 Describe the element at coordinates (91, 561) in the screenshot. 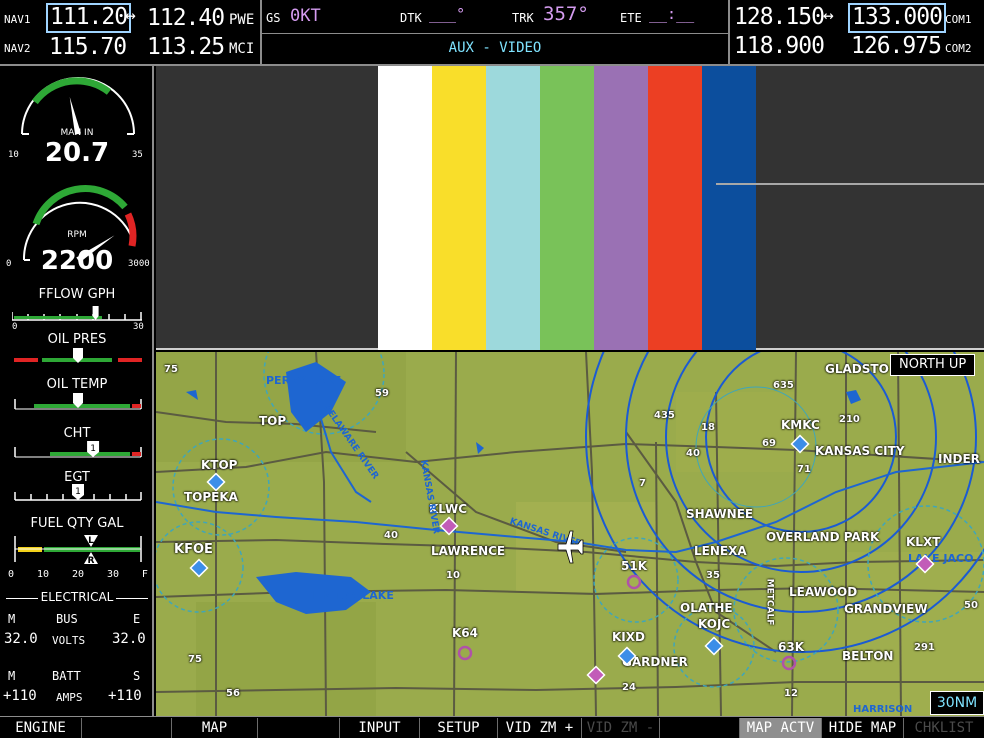

I see `fuel-right-marker: R` at that location.